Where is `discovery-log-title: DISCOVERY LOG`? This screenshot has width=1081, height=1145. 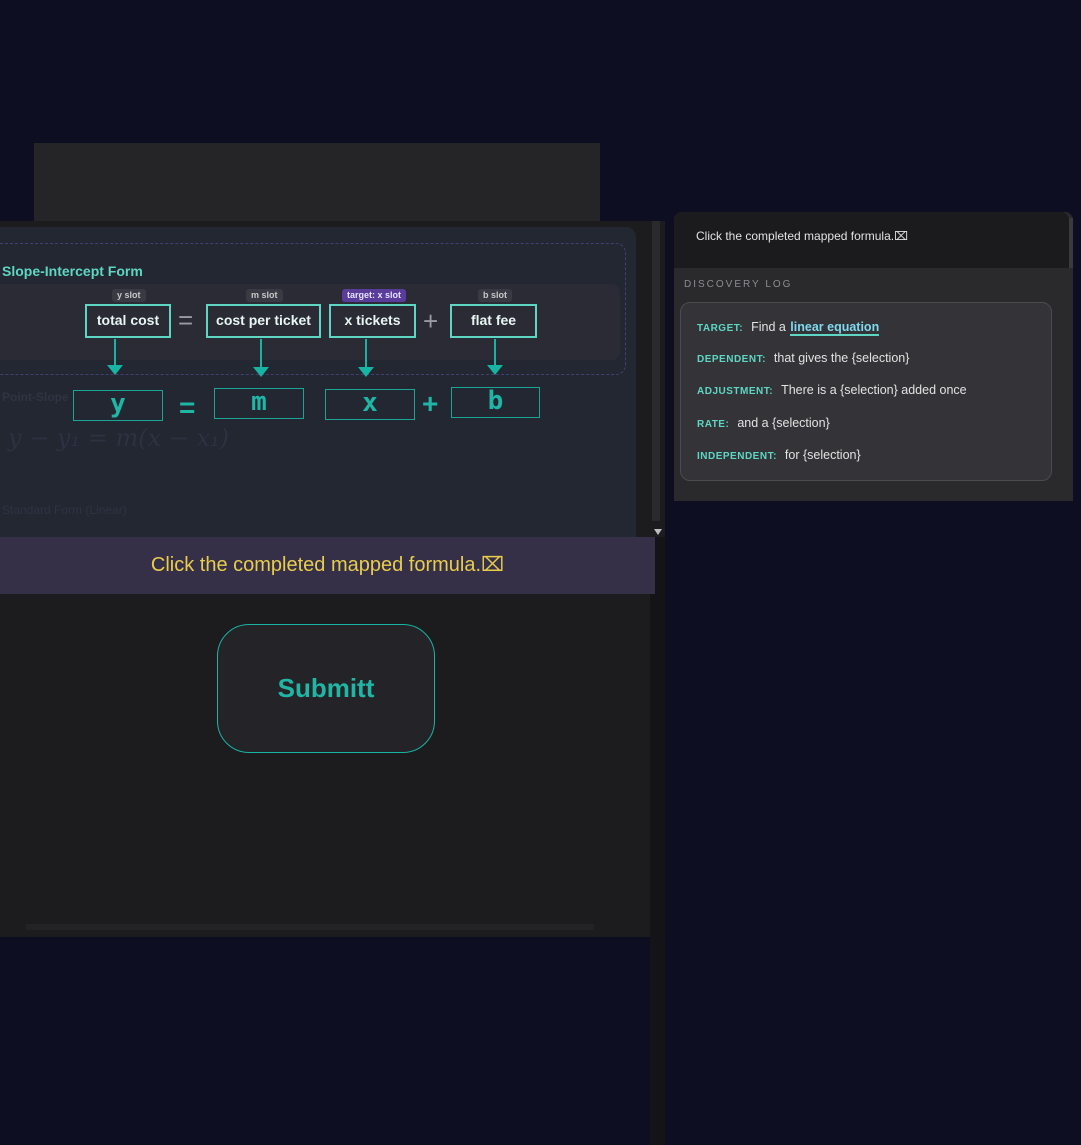 discovery-log-title: DISCOVERY LOG is located at coordinates (738, 284).